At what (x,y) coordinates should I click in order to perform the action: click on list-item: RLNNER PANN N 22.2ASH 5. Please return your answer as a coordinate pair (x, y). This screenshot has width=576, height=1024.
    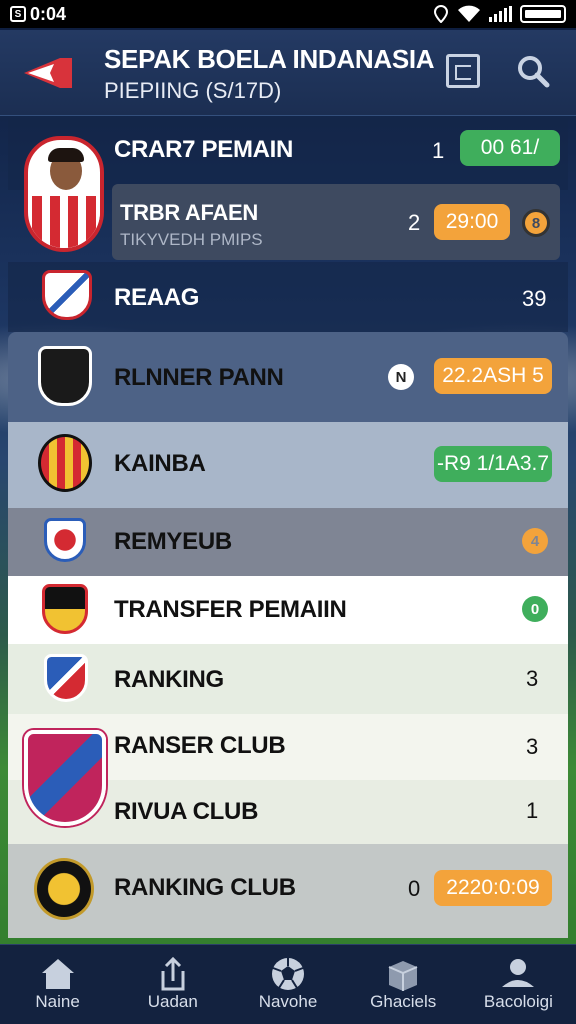
    Looking at the image, I should click on (288, 377).